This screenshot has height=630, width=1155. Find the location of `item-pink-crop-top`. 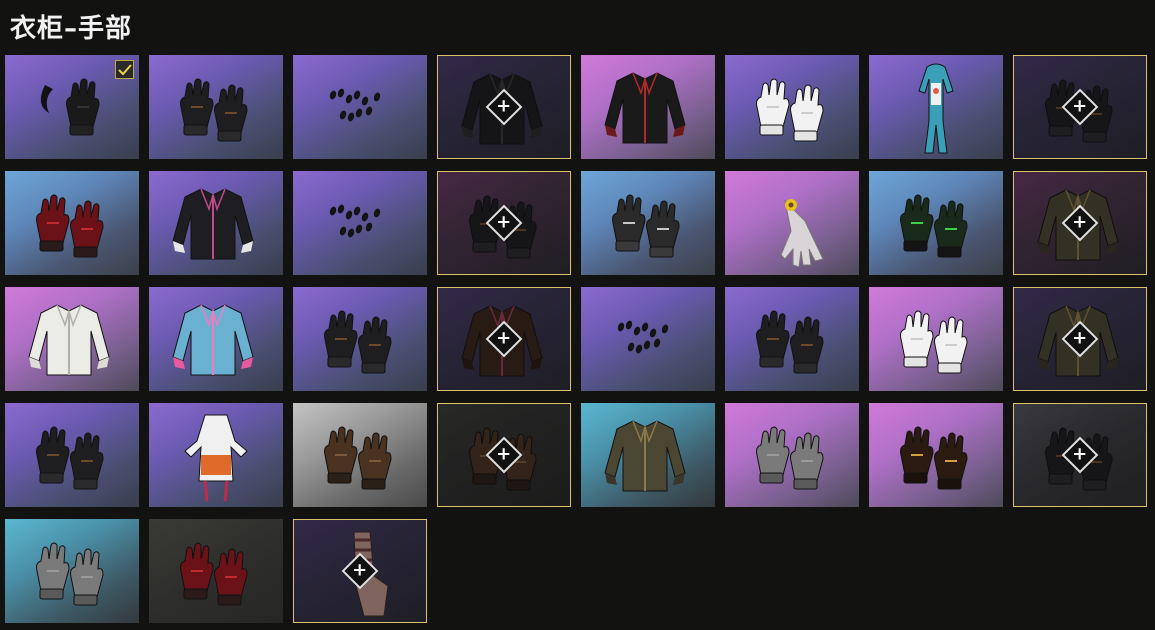

item-pink-crop-top is located at coordinates (216, 339).